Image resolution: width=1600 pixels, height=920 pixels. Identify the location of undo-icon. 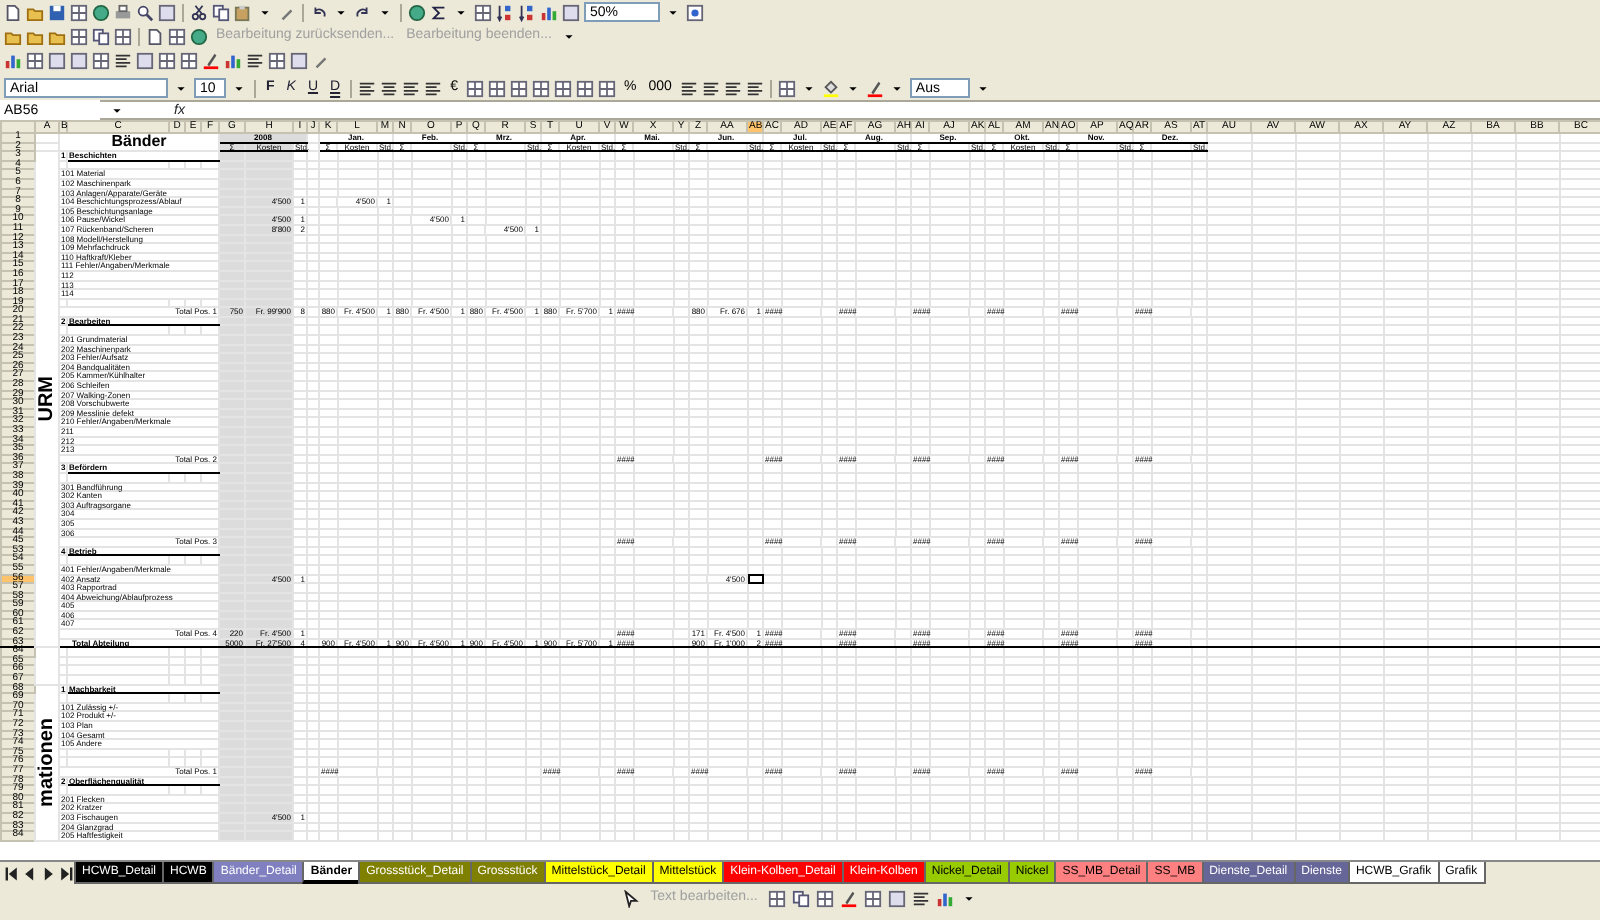
(319, 12).